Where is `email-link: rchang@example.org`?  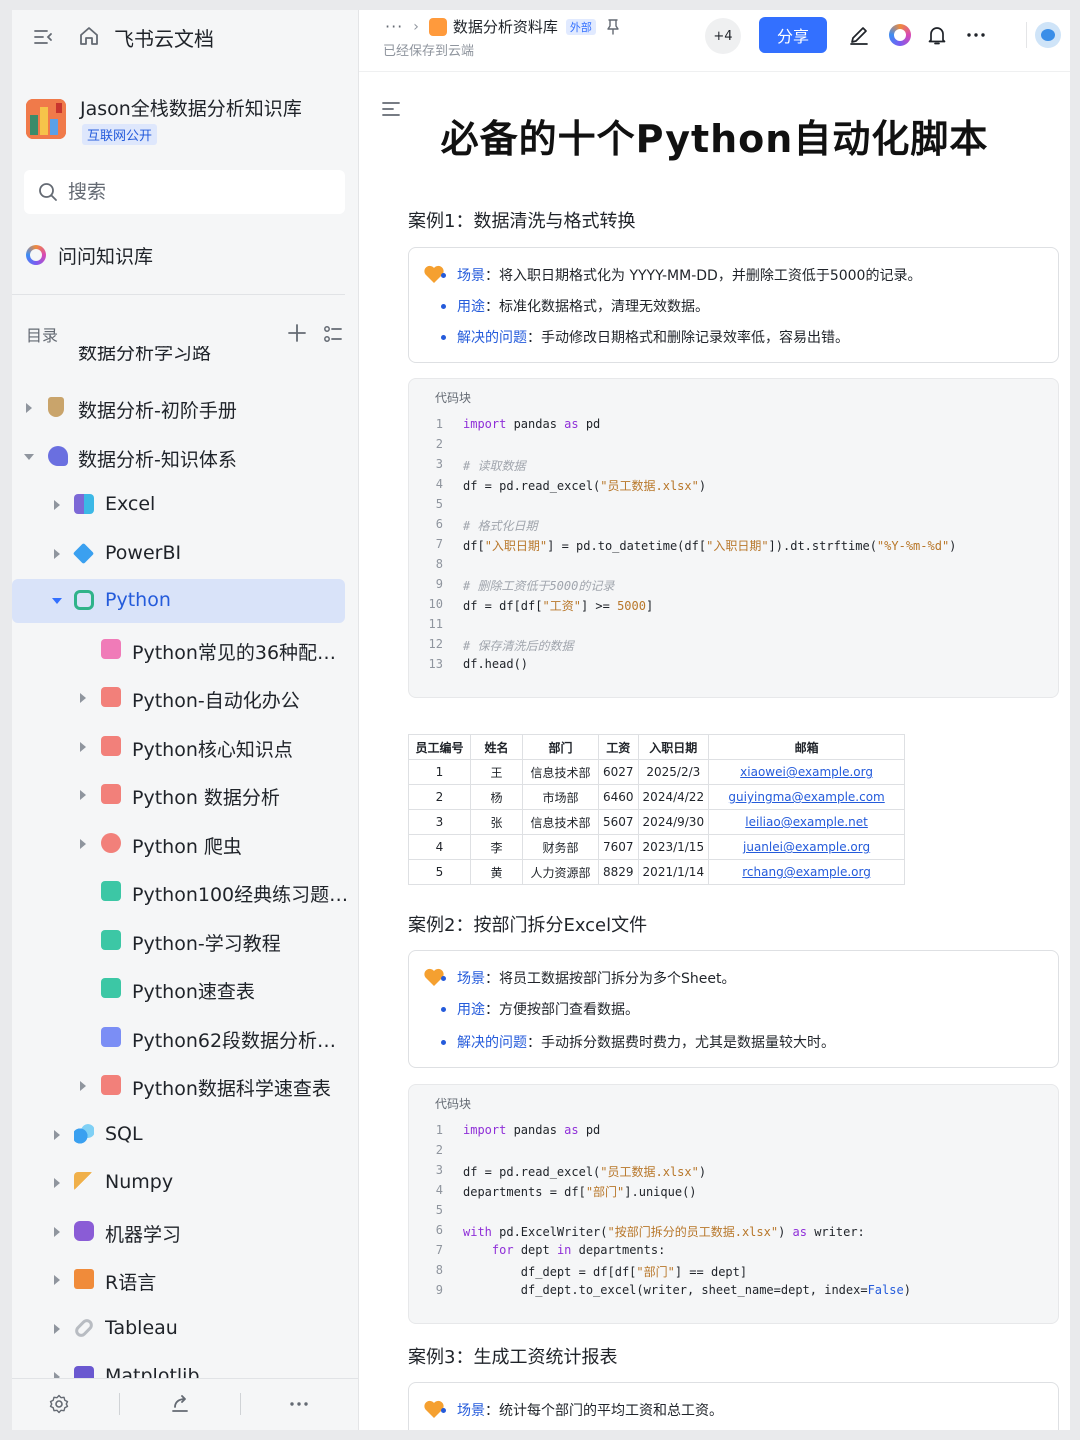
email-link: rchang@example.org is located at coordinates (806, 872).